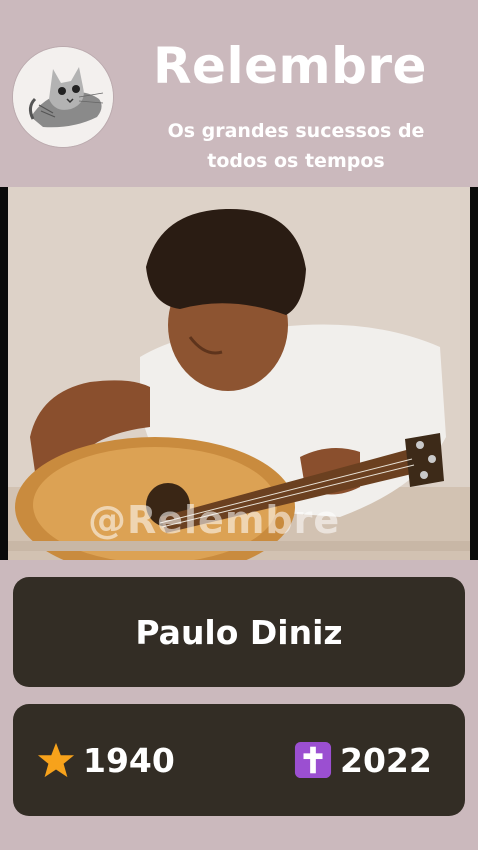  Describe the element at coordinates (56, 760) in the screenshot. I see `star-icon` at that location.